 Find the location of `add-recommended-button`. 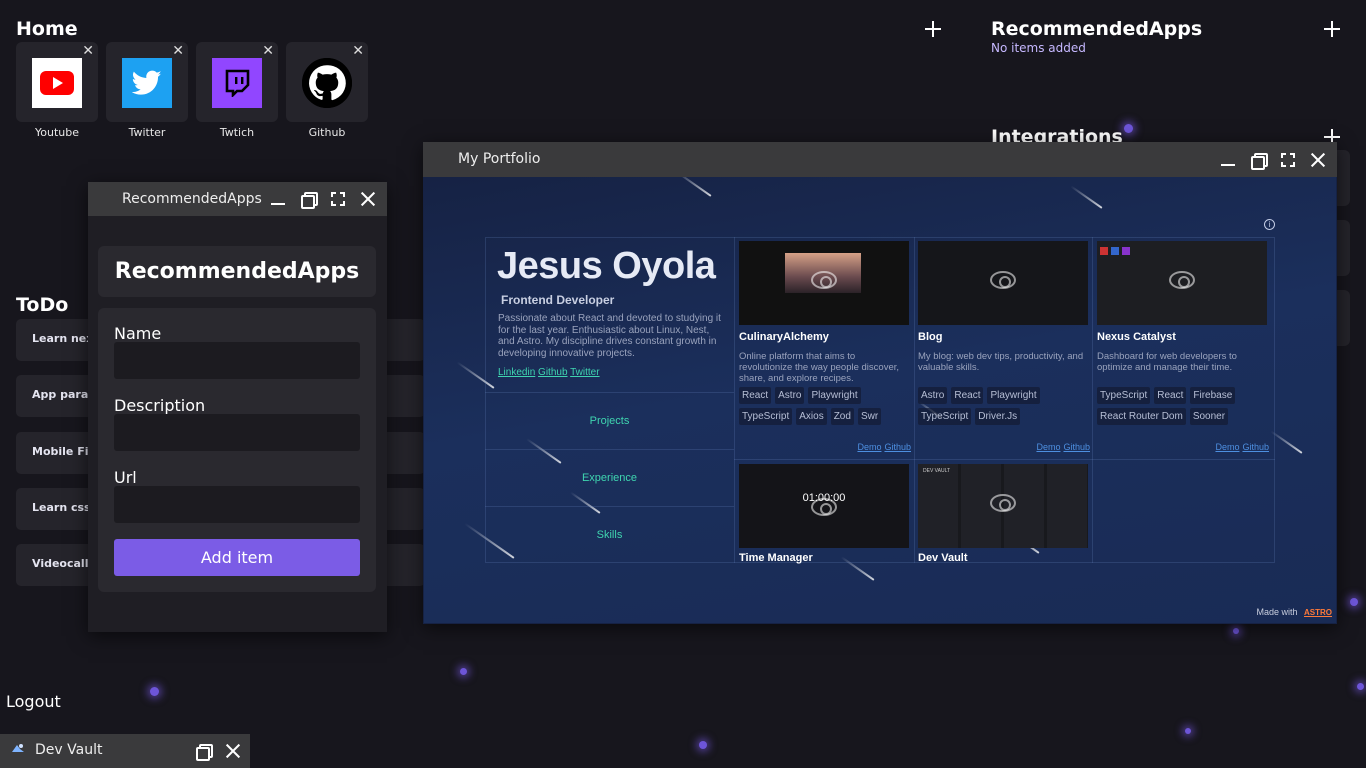

add-recommended-button is located at coordinates (1332, 29).